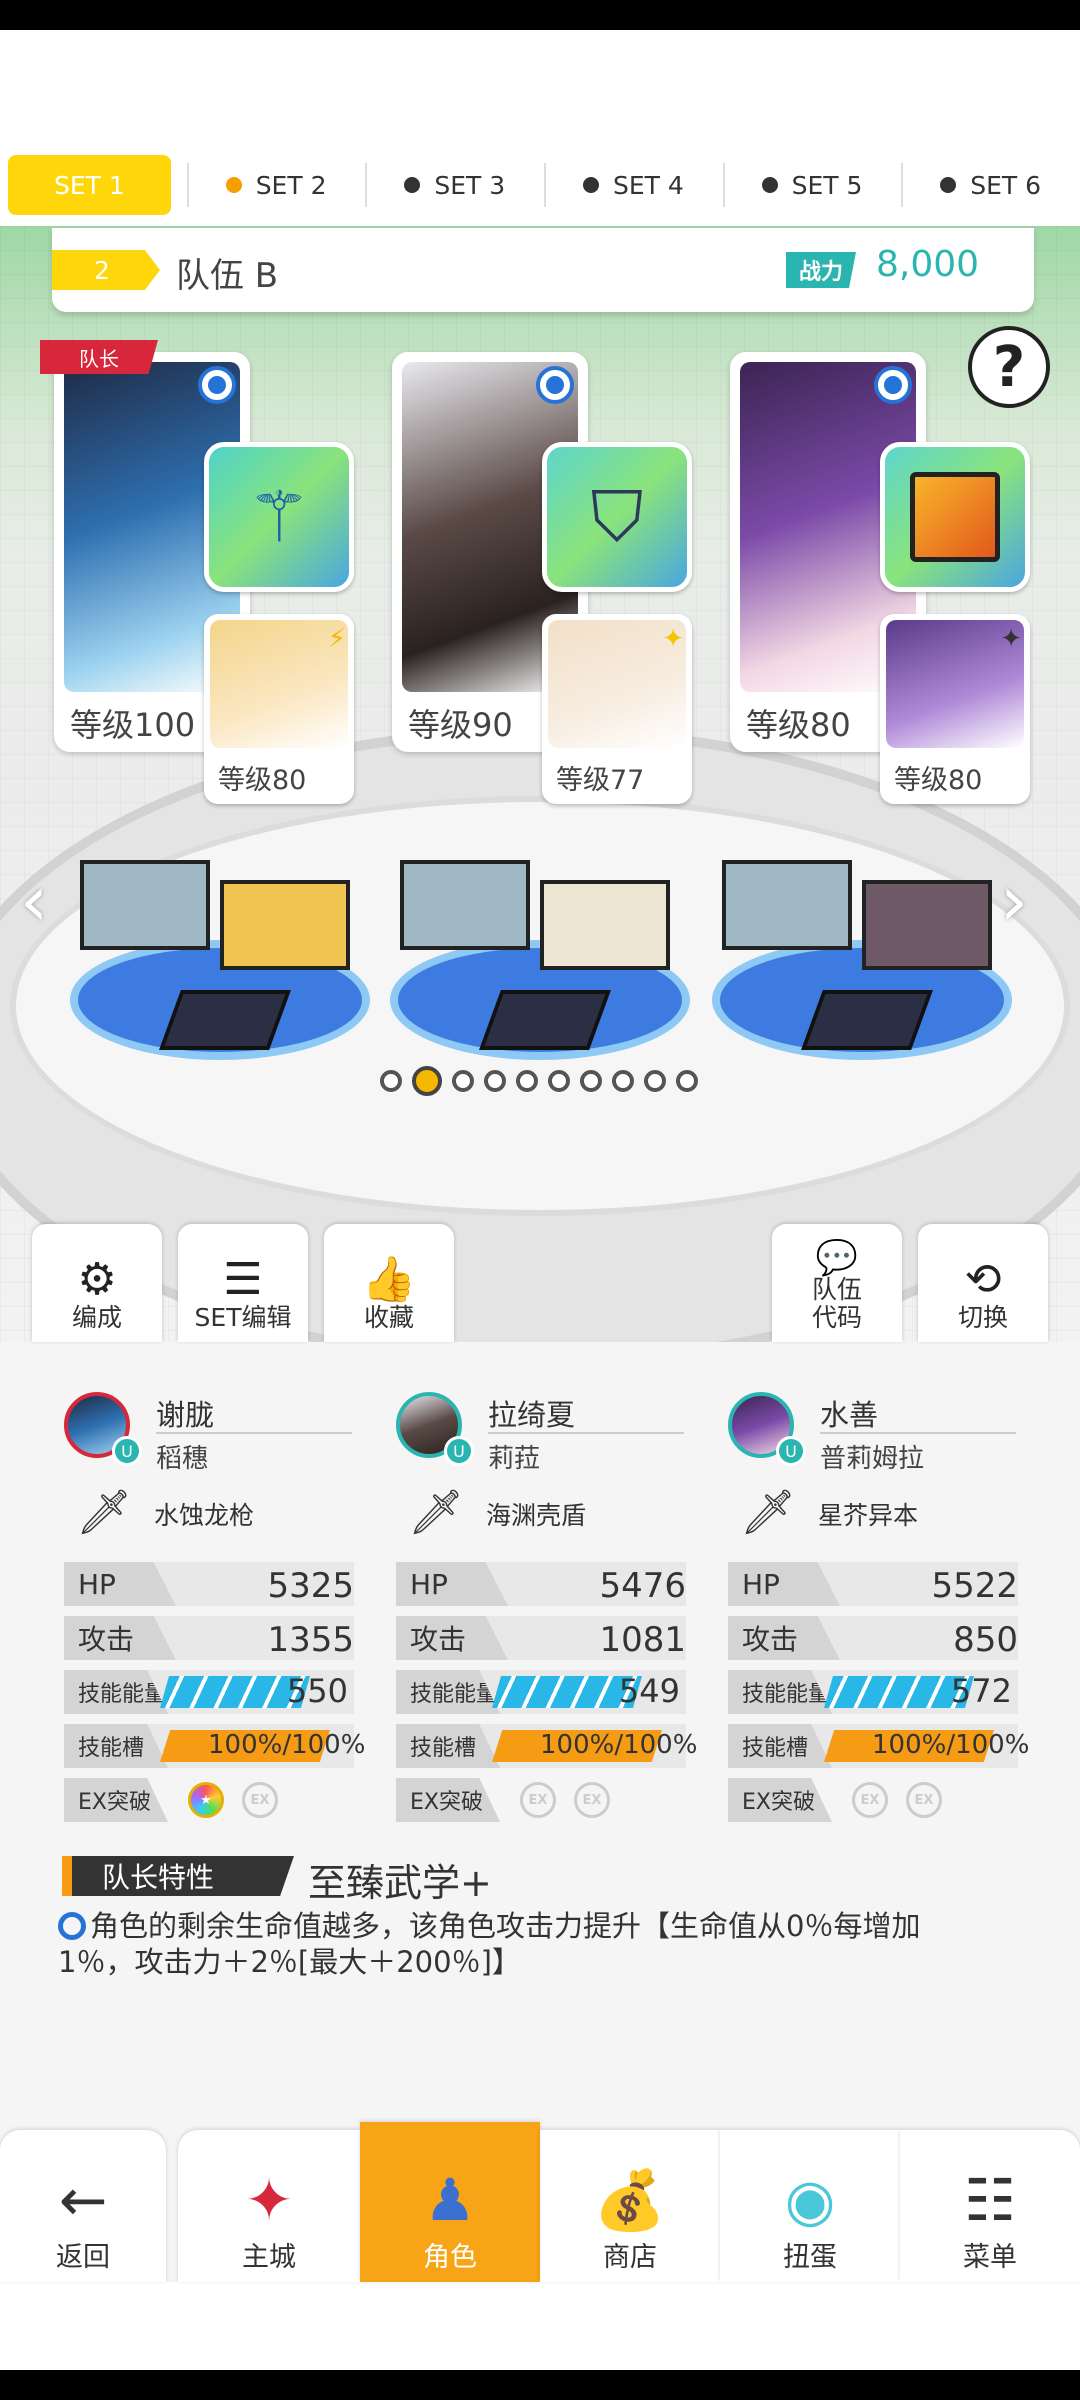 This screenshot has width=1080, height=2400. What do you see at coordinates (617, 517) in the screenshot?
I see `shield-icon: ⛉` at bounding box center [617, 517].